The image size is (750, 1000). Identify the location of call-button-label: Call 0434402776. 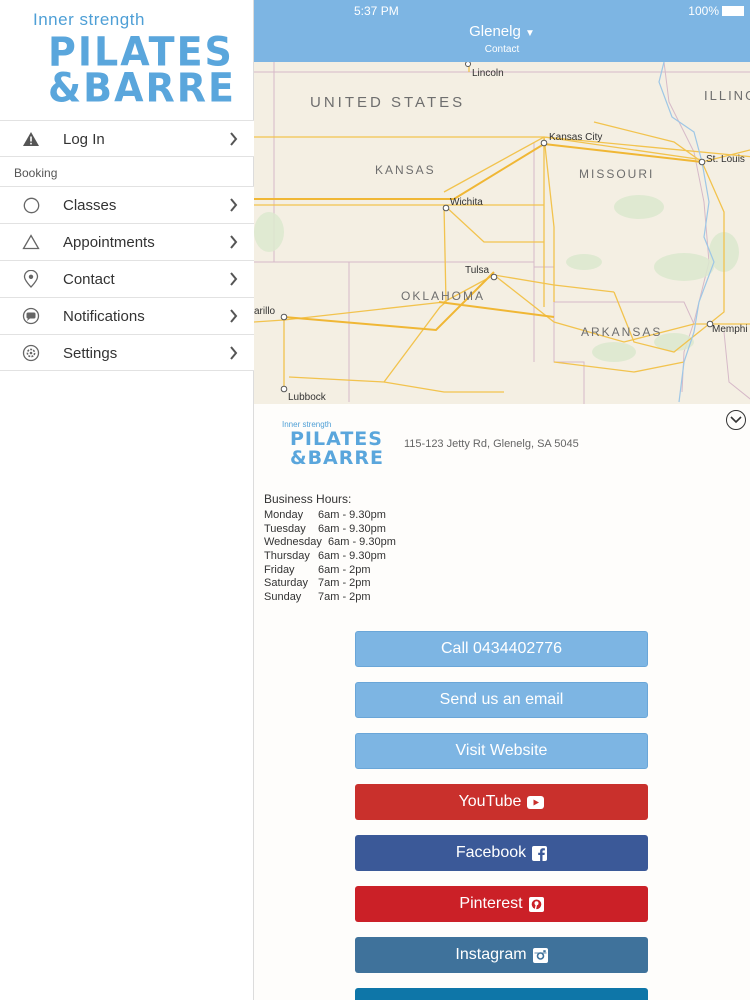
(501, 648).